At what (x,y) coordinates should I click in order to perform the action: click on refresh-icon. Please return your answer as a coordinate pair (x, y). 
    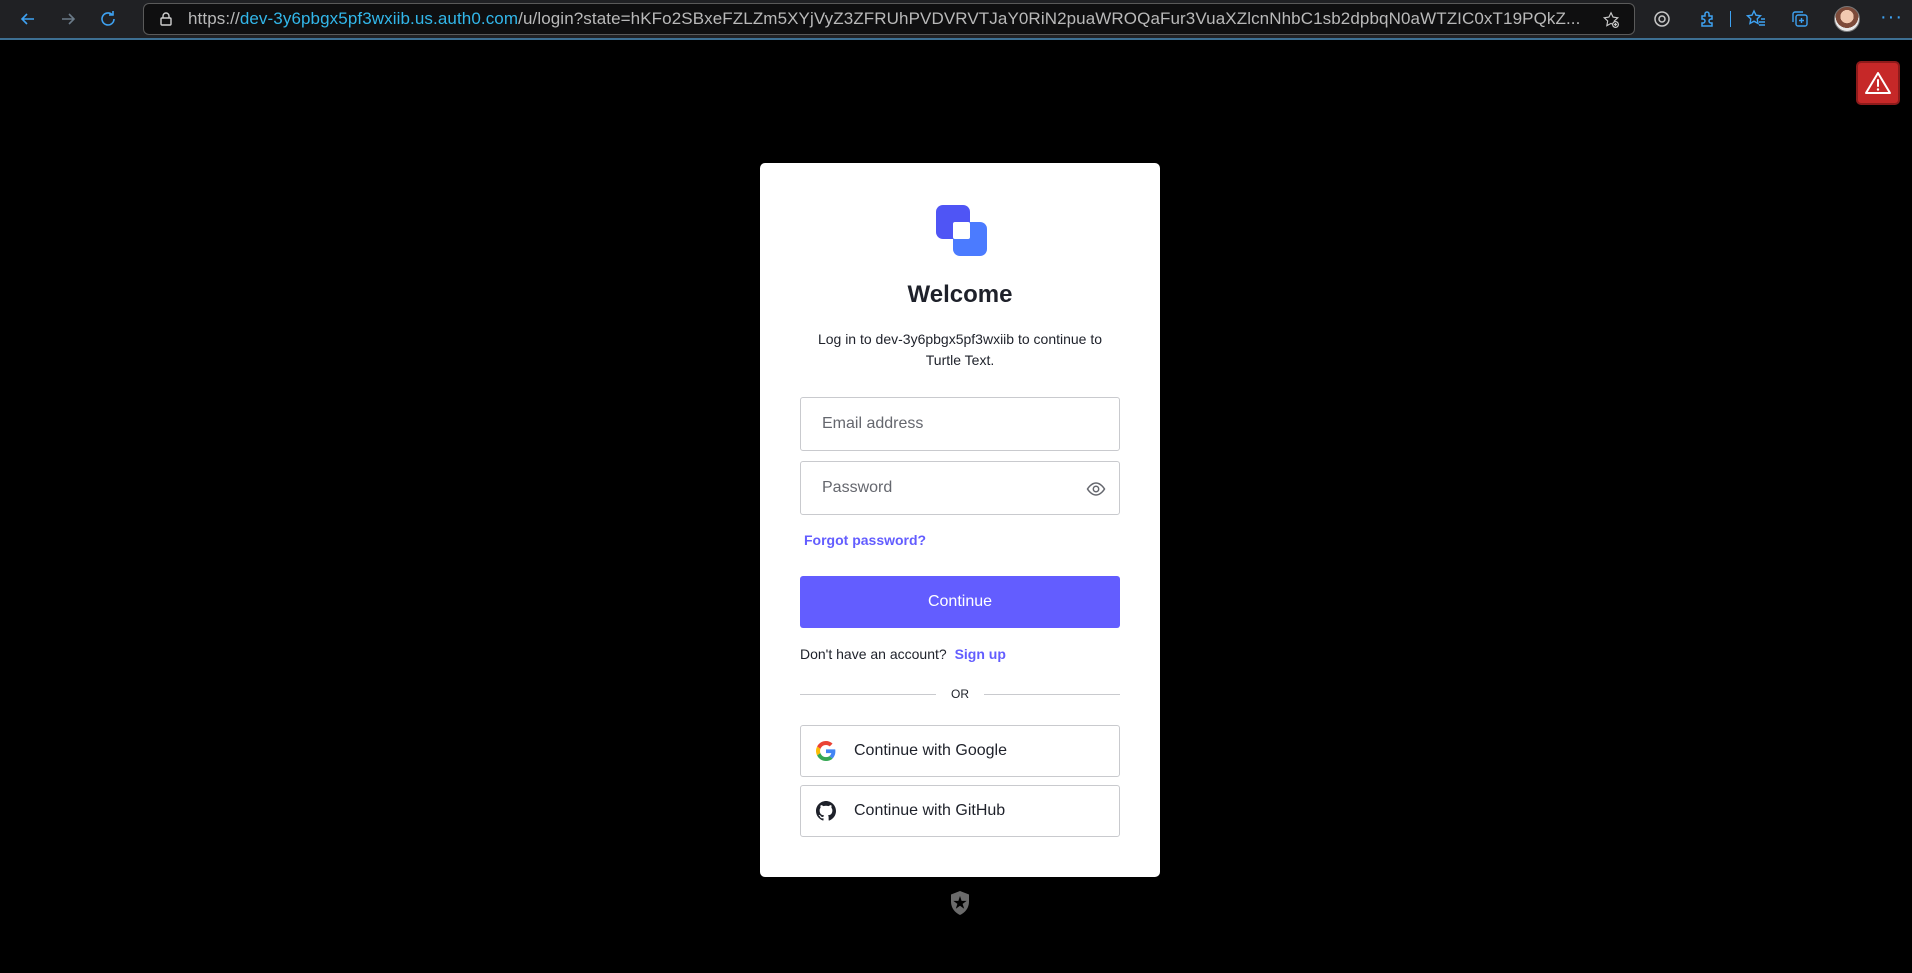
    Looking at the image, I should click on (108, 18).